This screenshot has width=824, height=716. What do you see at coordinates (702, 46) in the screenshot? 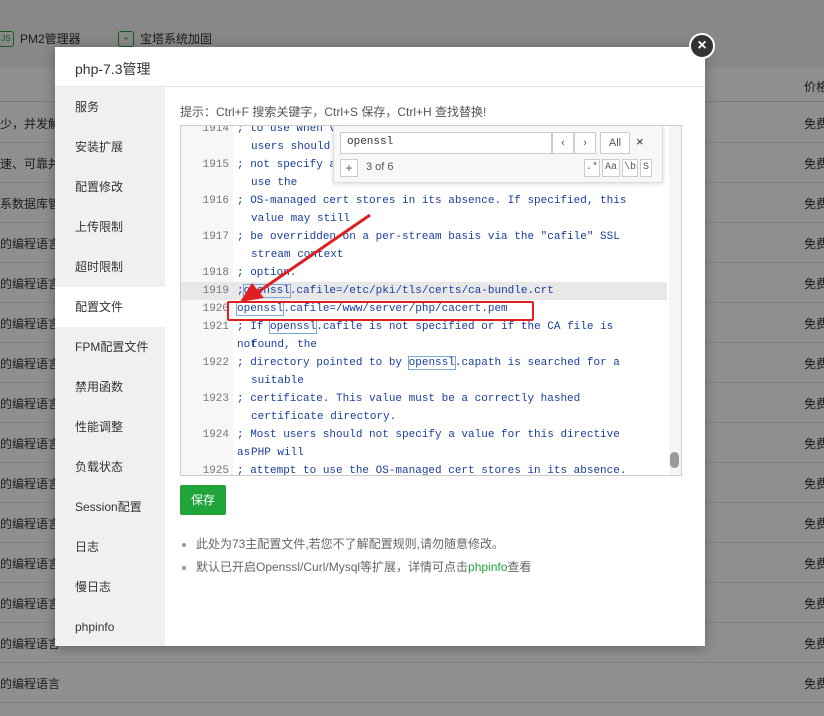
I see `modal-close-button: ×` at bounding box center [702, 46].